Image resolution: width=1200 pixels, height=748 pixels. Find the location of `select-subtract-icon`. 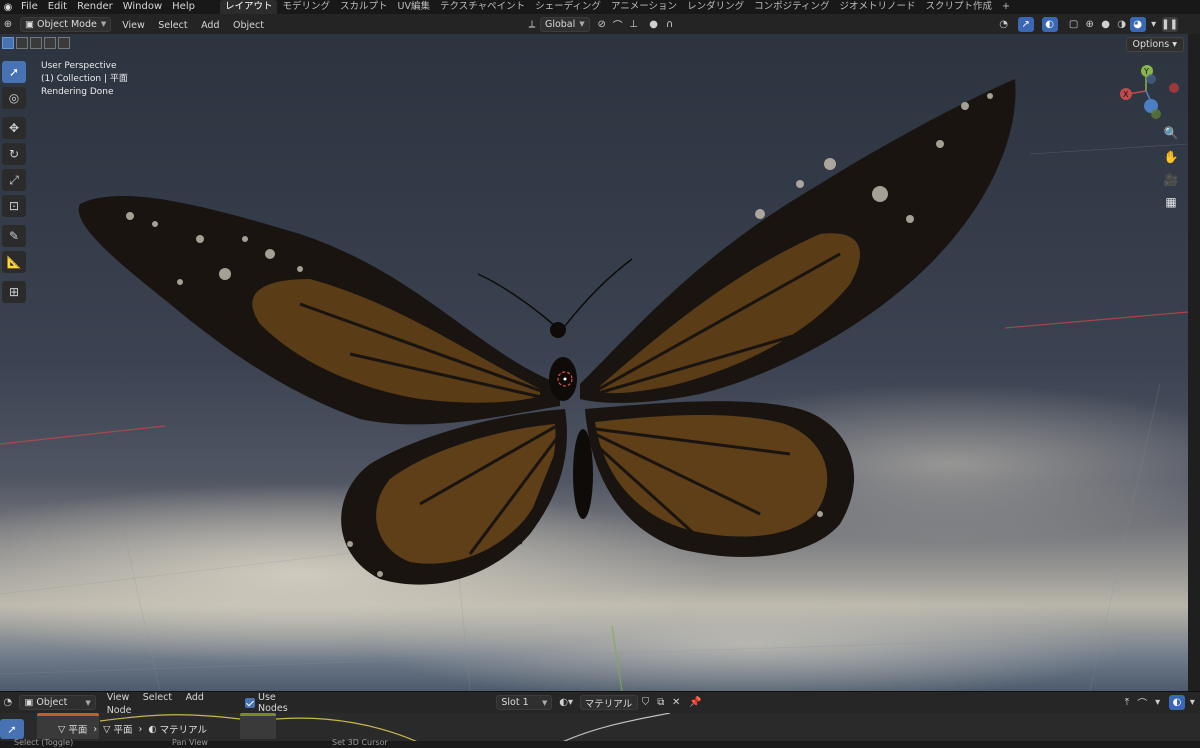

select-subtract-icon is located at coordinates (36, 43).